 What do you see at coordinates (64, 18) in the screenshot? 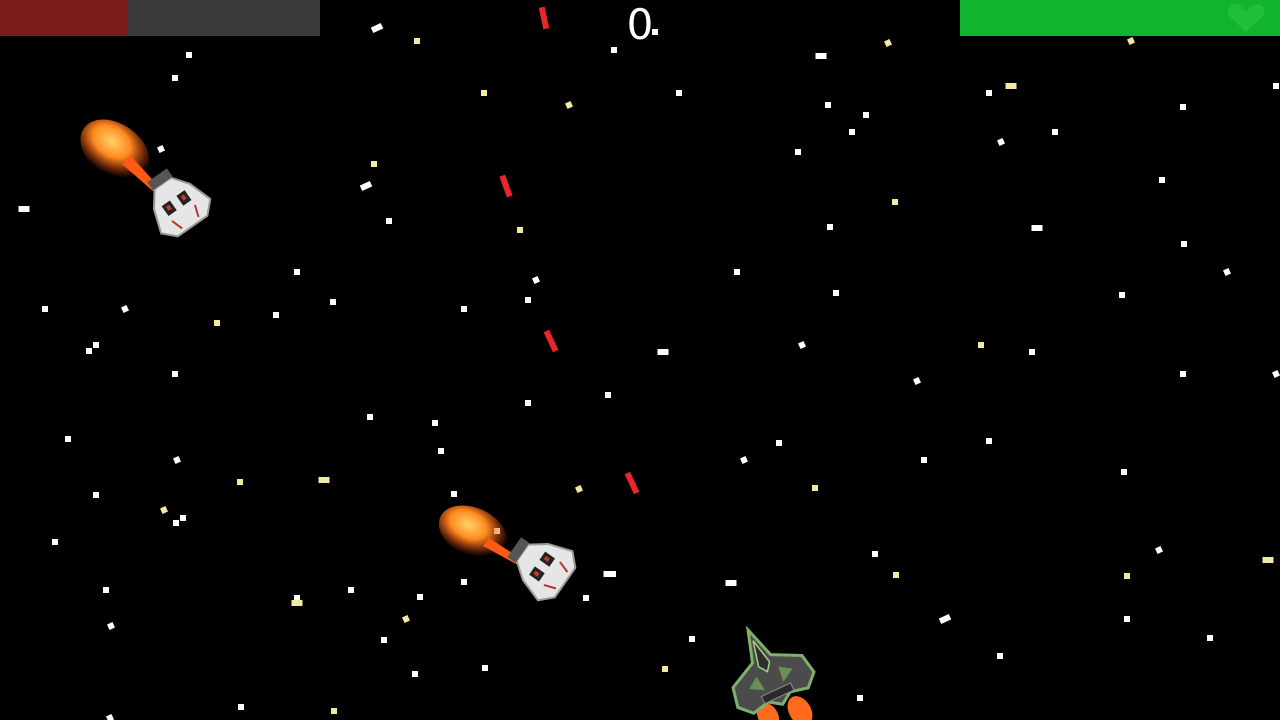
I see `enemy-health-bar-fill` at bounding box center [64, 18].